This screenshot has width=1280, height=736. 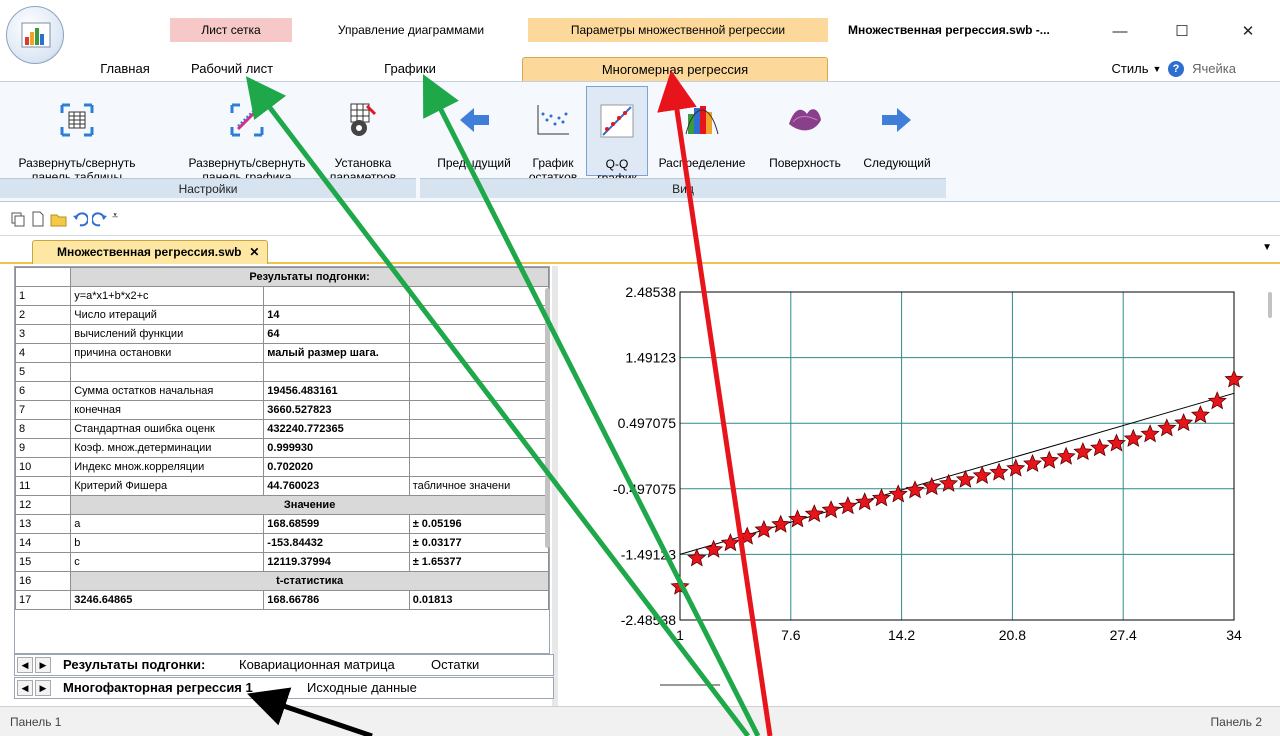 What do you see at coordinates (553, 136) in the screenshot?
I see `residuals-chart-button: График остатков` at bounding box center [553, 136].